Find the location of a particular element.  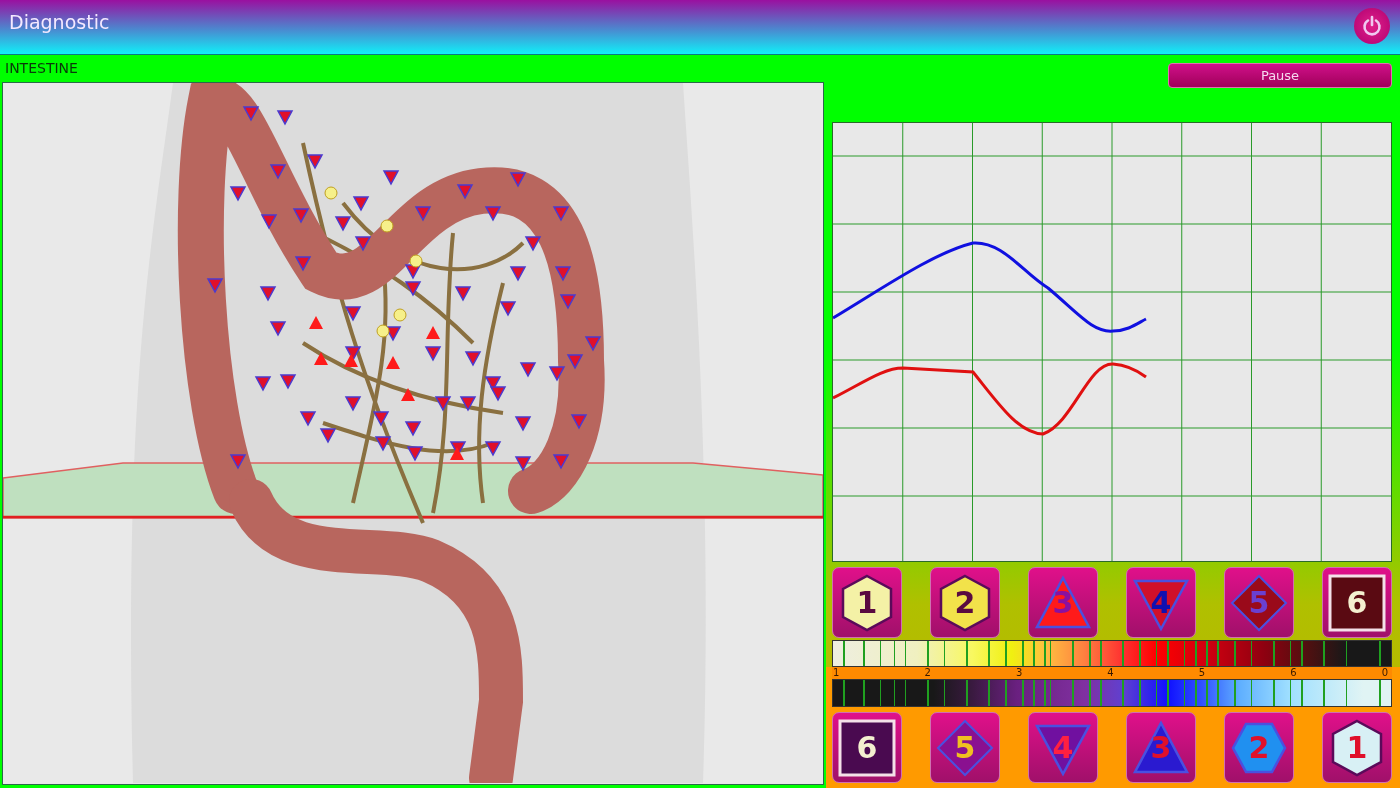

scale-number: 0 is located at coordinates (1384, 673).